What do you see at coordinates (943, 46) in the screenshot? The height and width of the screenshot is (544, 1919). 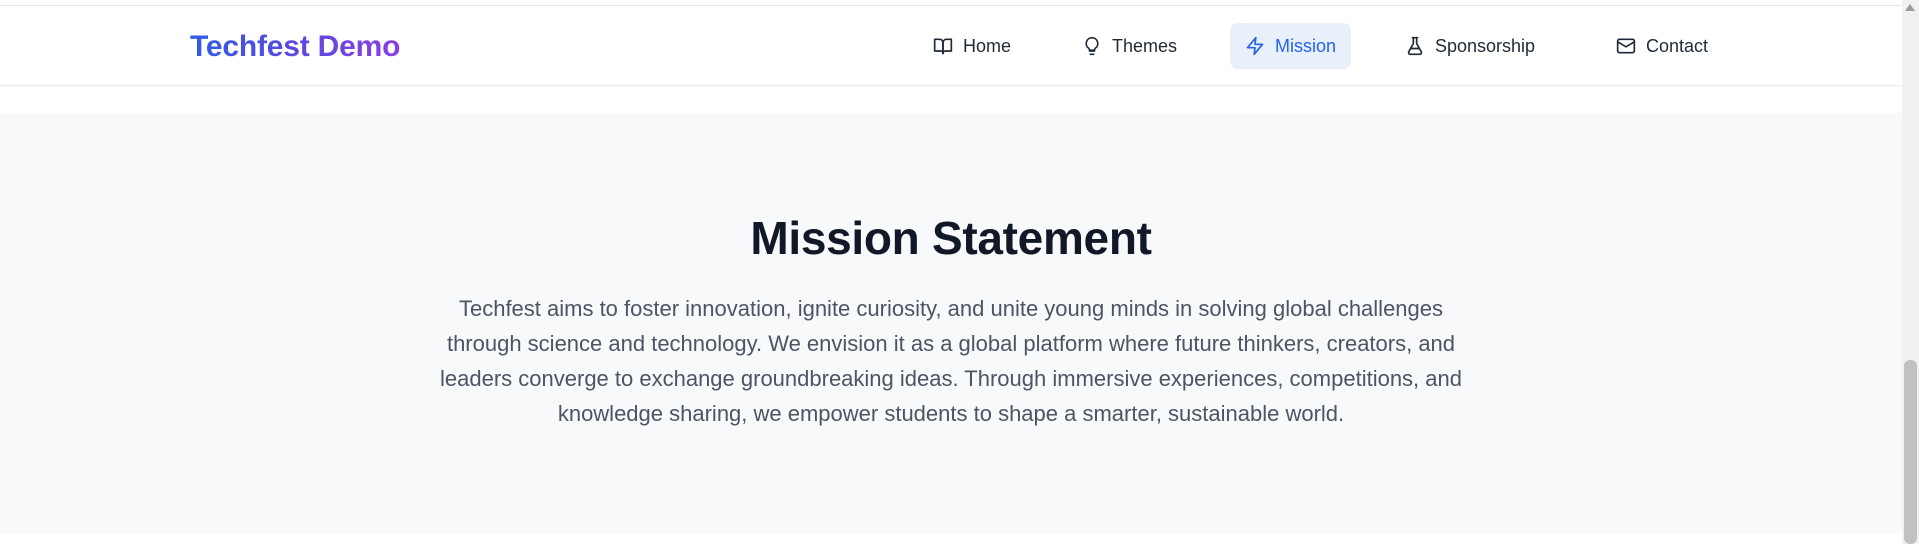 I see `book-open-icon` at bounding box center [943, 46].